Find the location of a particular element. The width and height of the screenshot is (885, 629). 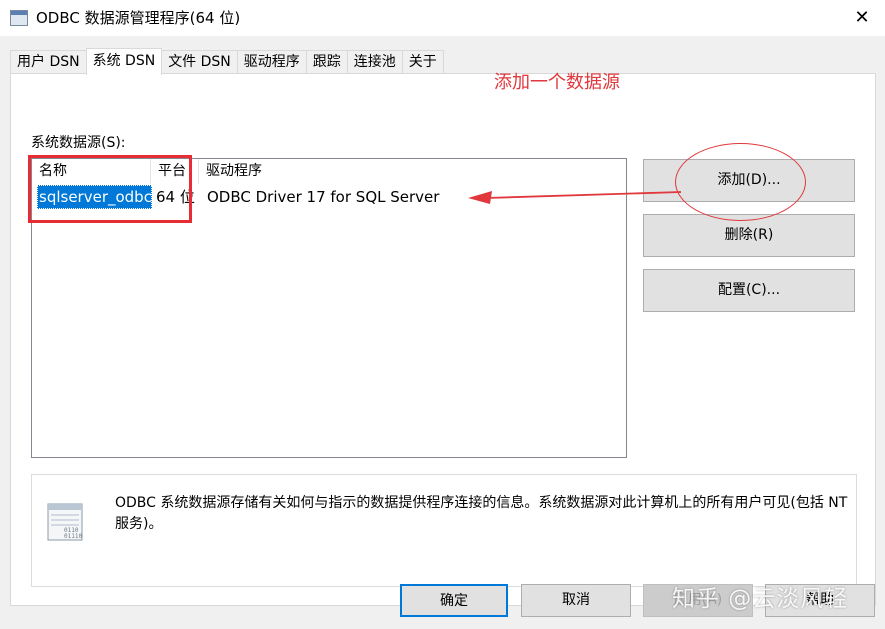

tab-system-dsn: 系统 DSN is located at coordinates (124, 61).